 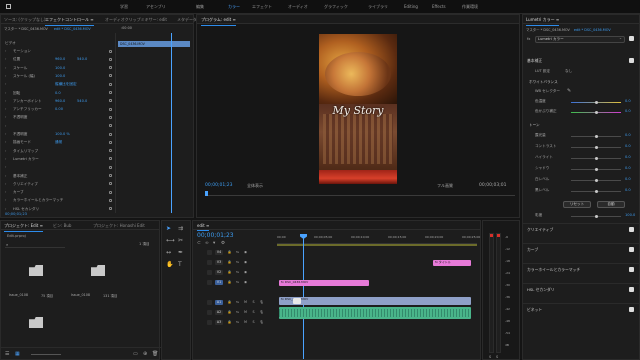 What do you see at coordinates (136, 20) in the screenshot?
I see `tab-audio-clip-mixer: オーディオクリップミキサー: edit` at bounding box center [136, 20].